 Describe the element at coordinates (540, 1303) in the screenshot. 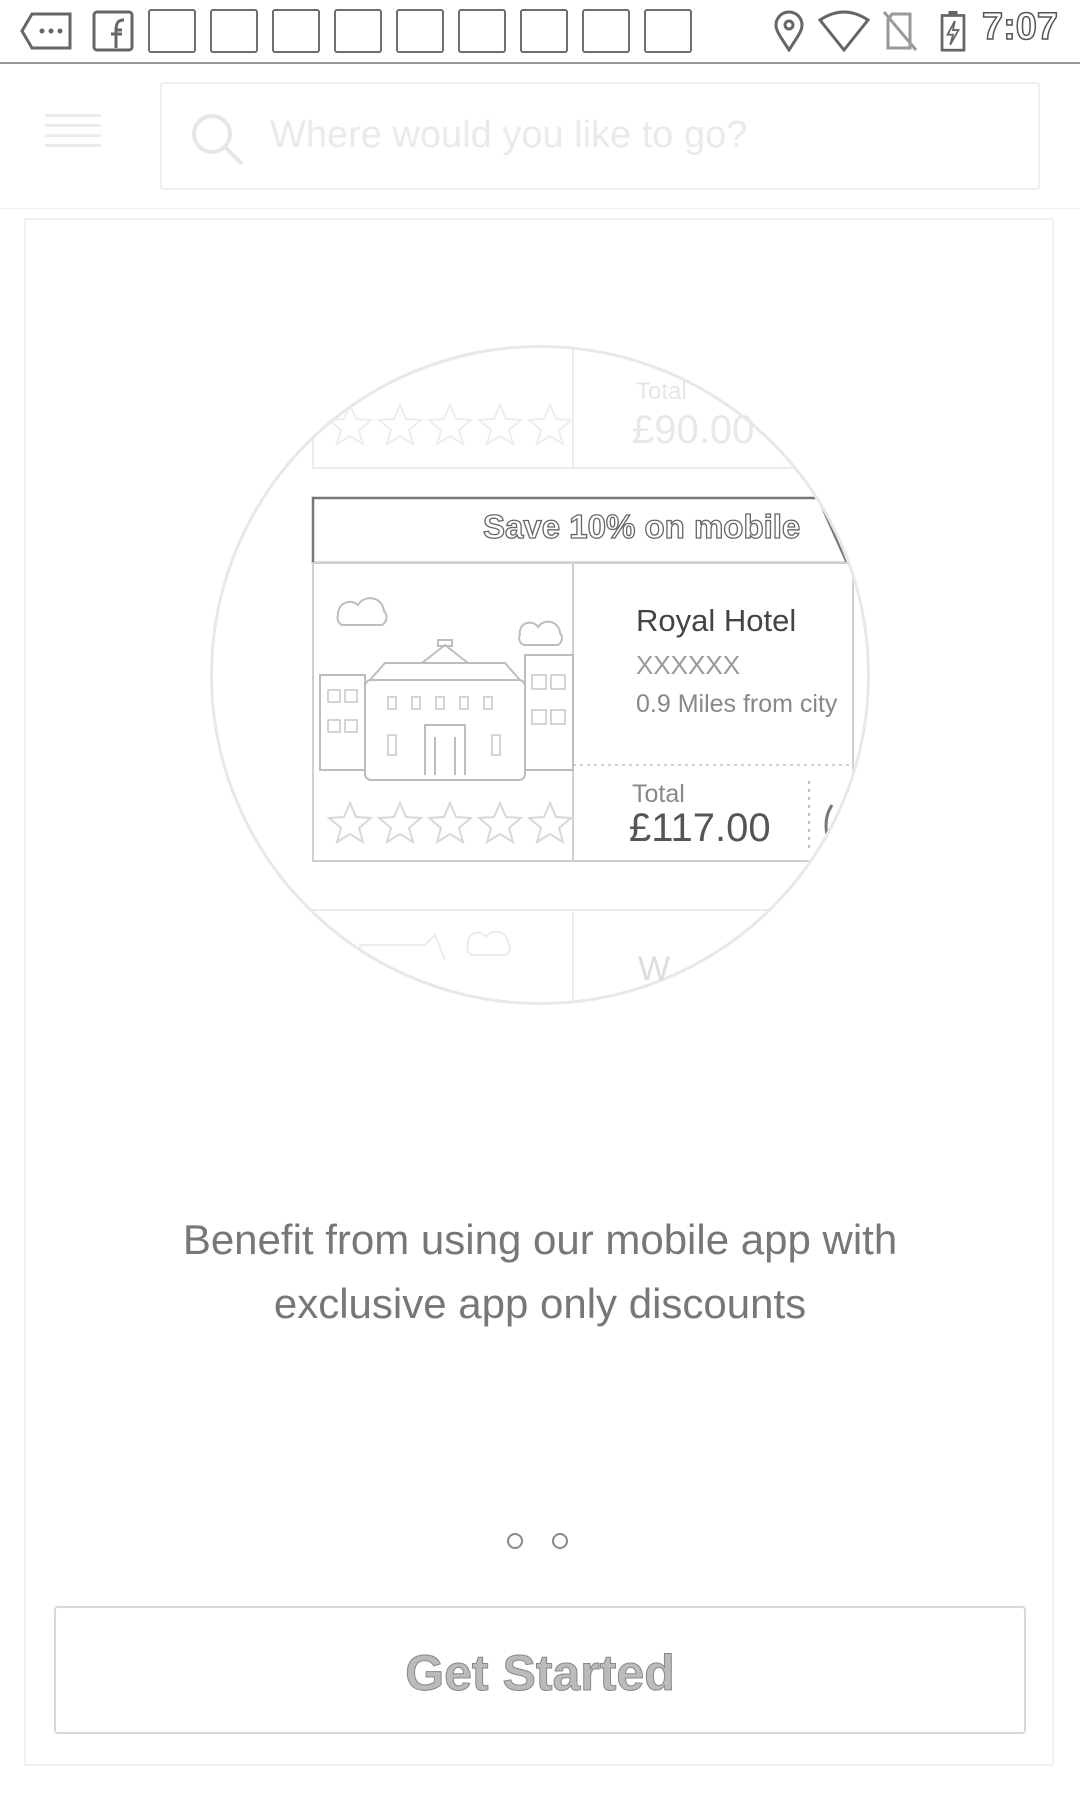

I see `description-line-2: exclusive app only discounts` at that location.